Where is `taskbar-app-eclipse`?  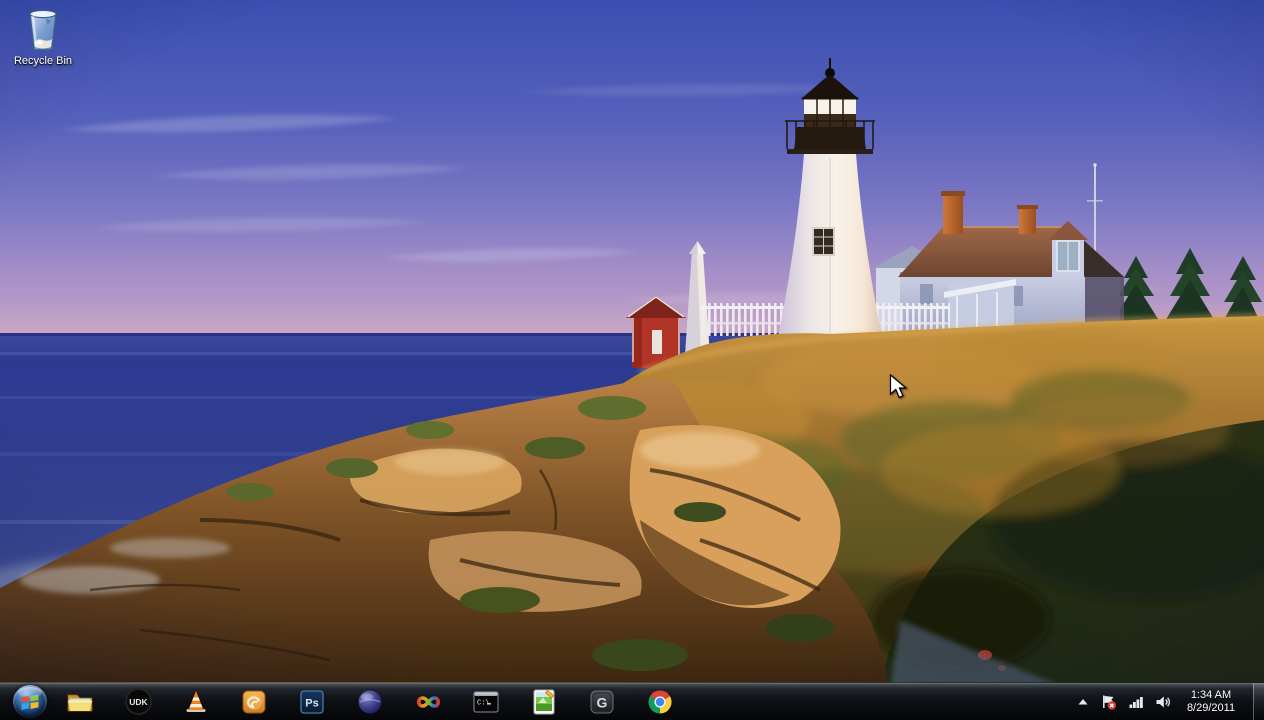
taskbar-app-eclipse is located at coordinates (370, 701).